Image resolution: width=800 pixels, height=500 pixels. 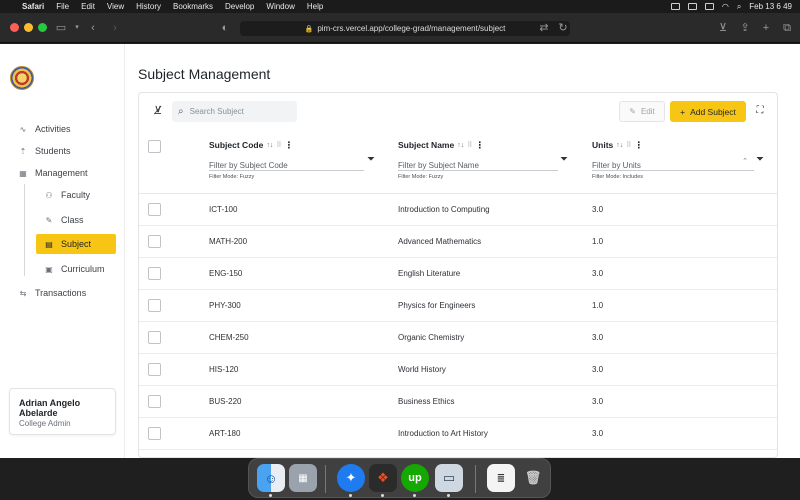 What do you see at coordinates (115, 28) in the screenshot?
I see `forward-icon: ›` at bounding box center [115, 28].